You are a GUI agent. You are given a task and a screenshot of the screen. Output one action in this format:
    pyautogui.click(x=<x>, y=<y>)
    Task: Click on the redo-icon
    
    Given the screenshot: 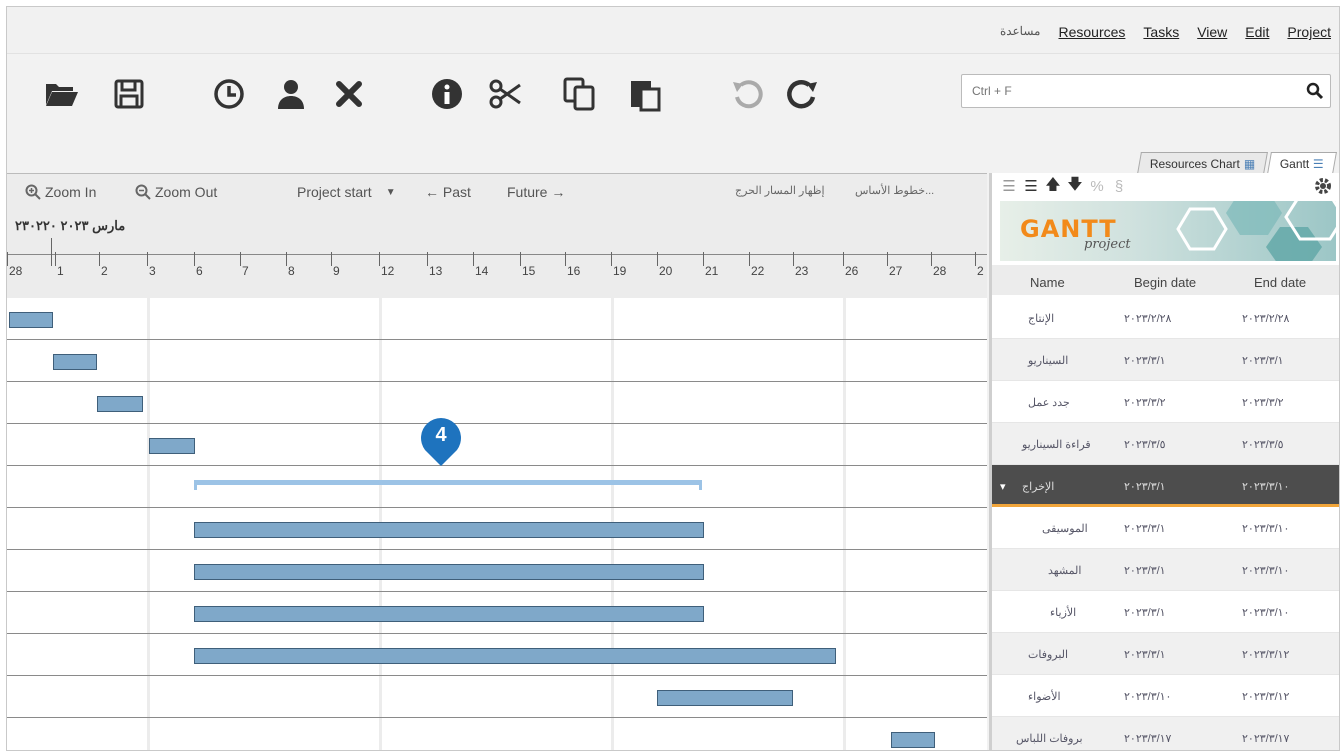 What is the action you would take?
    pyautogui.click(x=803, y=94)
    